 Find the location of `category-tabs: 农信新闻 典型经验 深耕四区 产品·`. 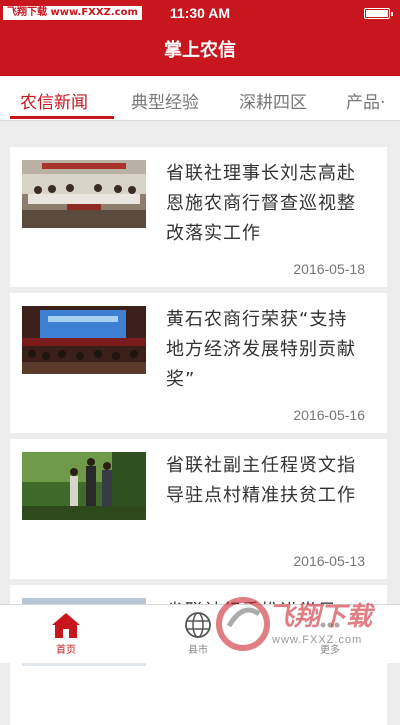

category-tabs: 农信新闻 典型经验 深耕四区 产品· is located at coordinates (200, 98).